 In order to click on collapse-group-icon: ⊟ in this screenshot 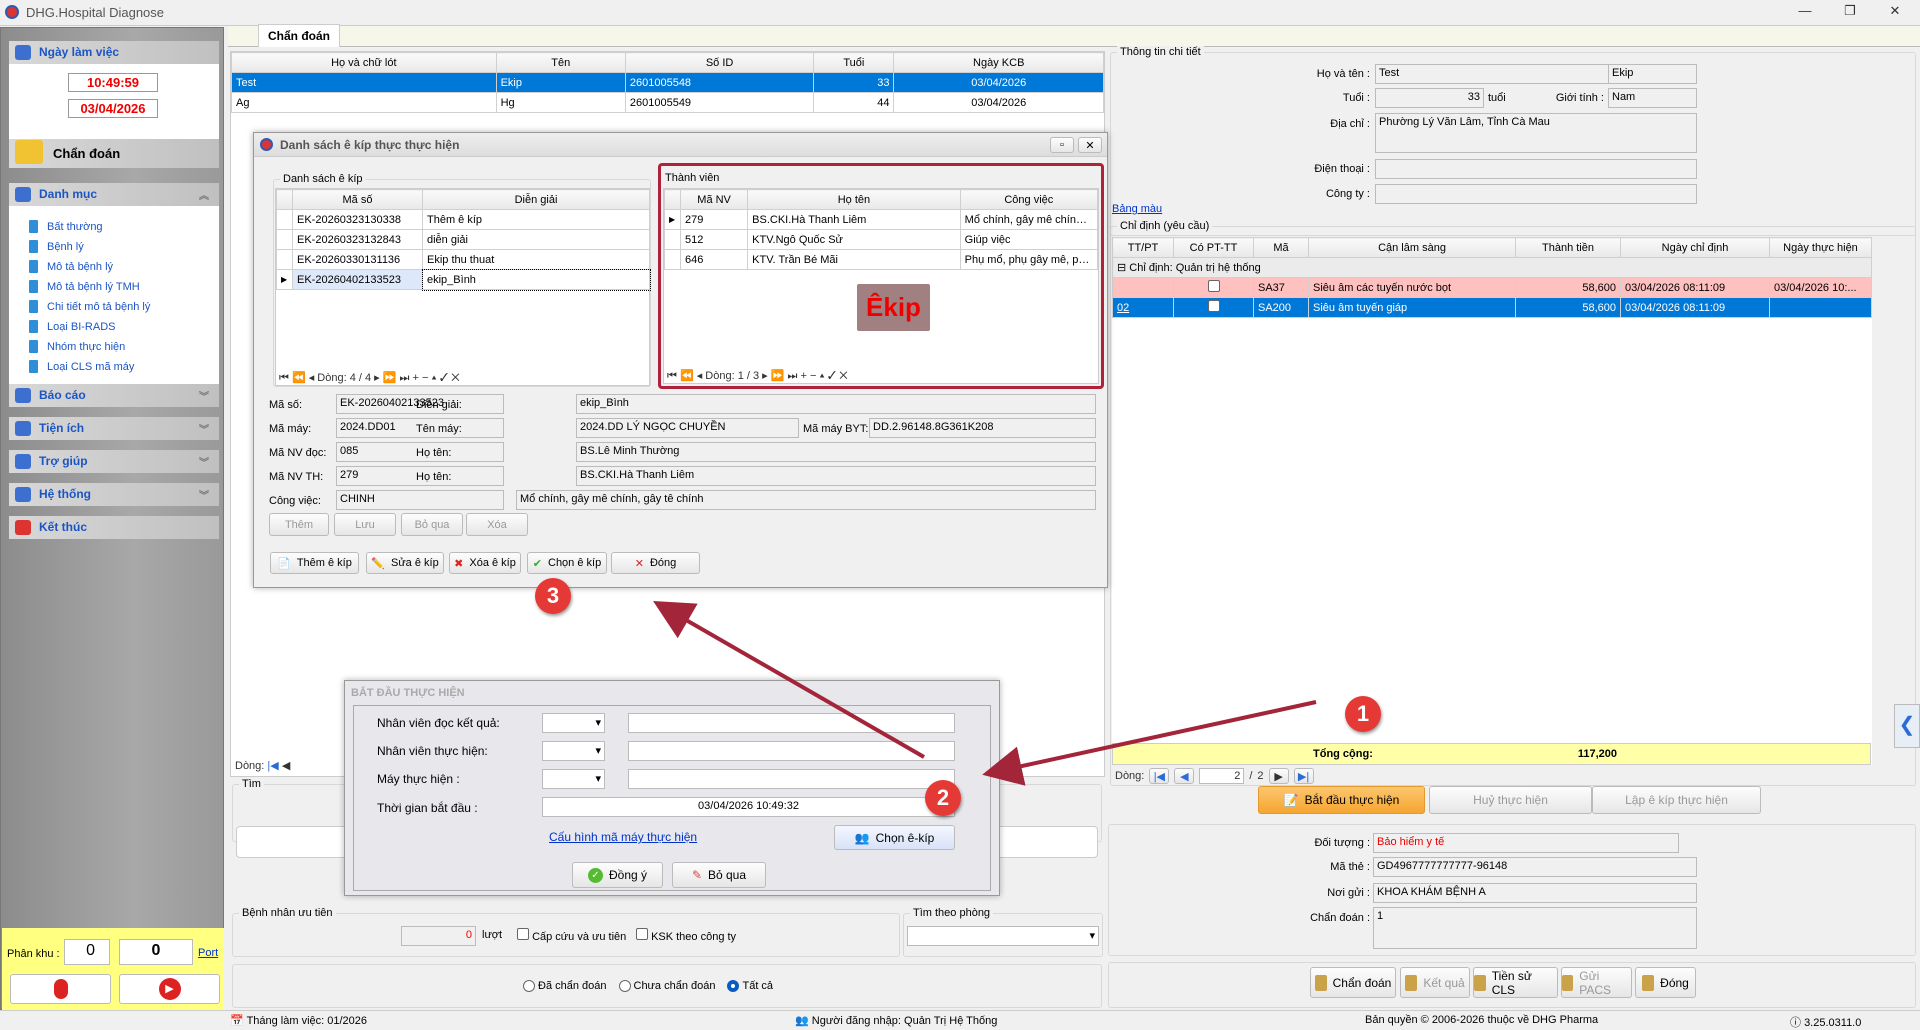, I will do `click(1121, 268)`.